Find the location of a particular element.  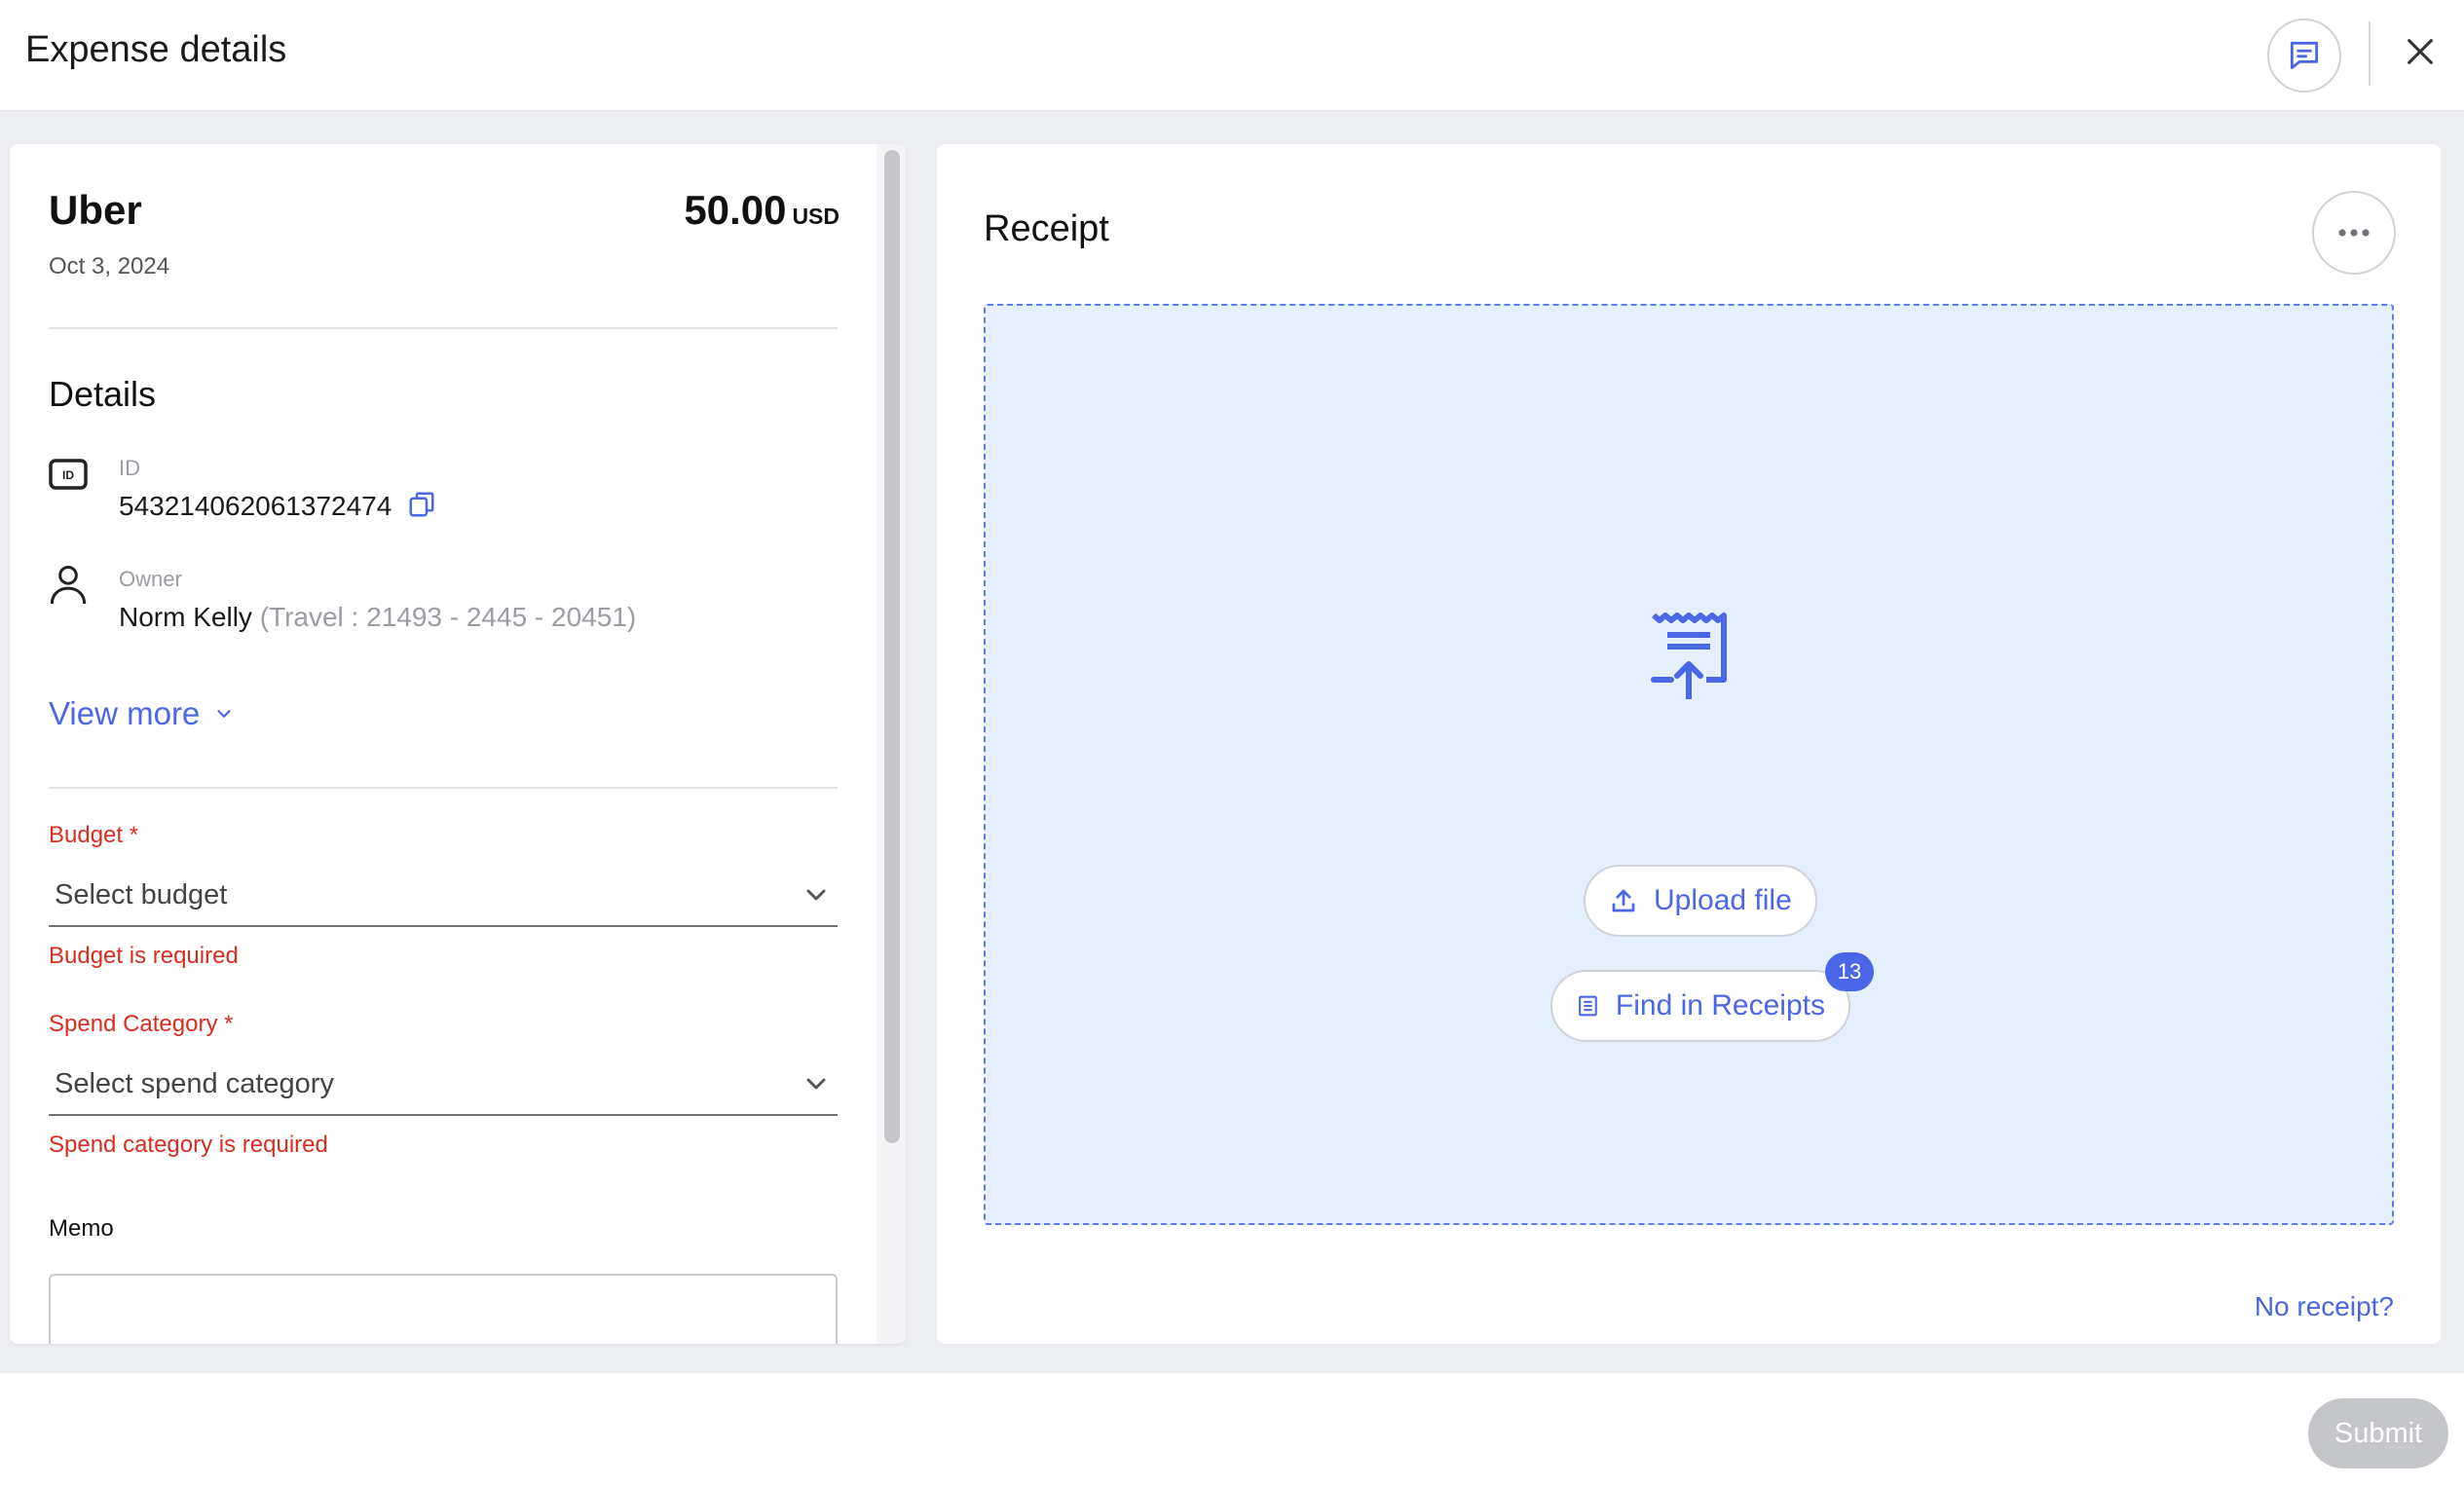

owner-extra: (Travel : 21493 - 2445 - 20451) is located at coordinates (448, 617).